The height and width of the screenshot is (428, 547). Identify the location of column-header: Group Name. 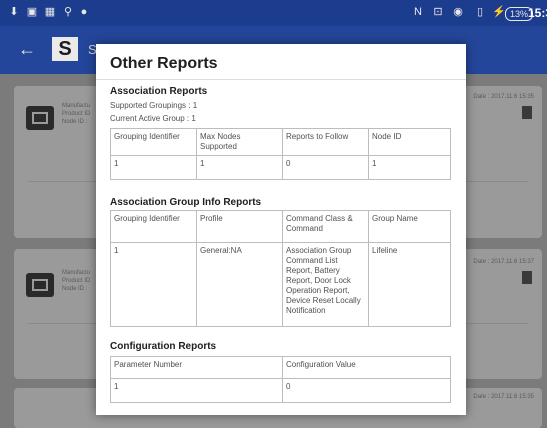
(409, 226).